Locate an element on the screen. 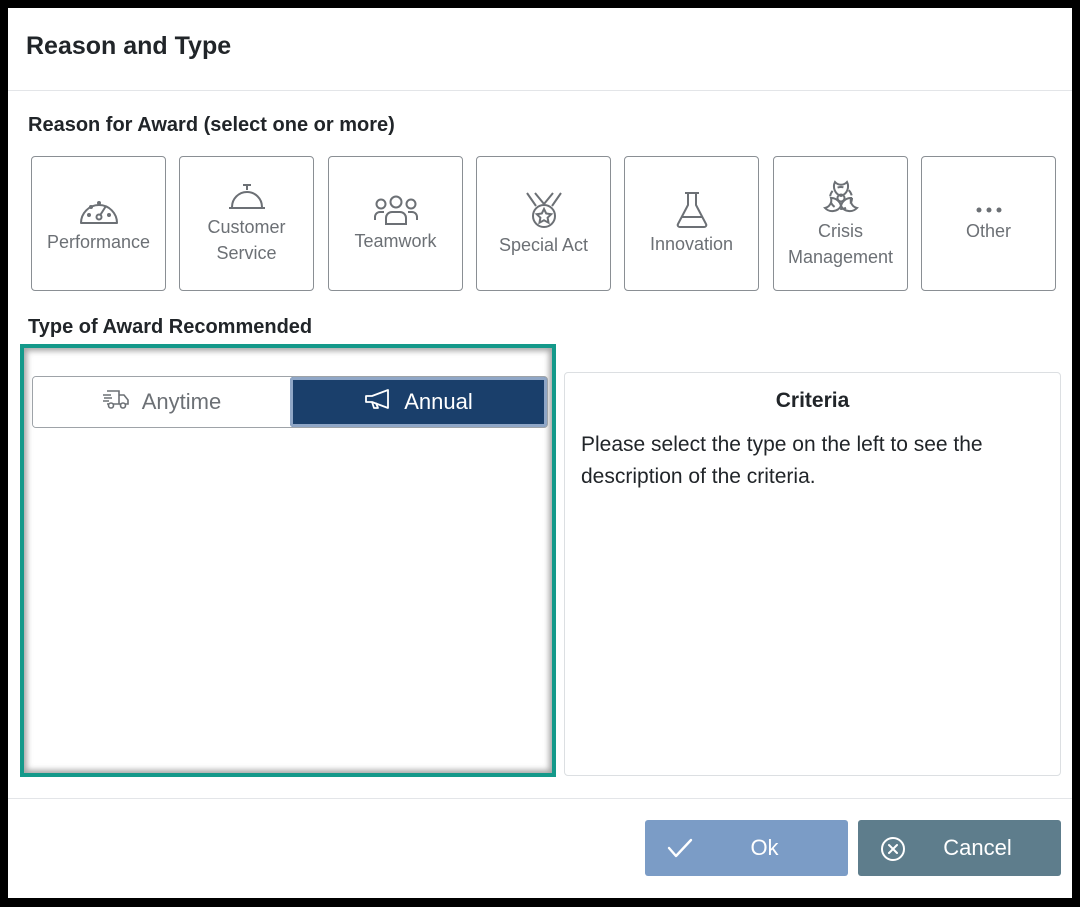  reason-tile-crisis-management: Crisis Management is located at coordinates (840, 223).